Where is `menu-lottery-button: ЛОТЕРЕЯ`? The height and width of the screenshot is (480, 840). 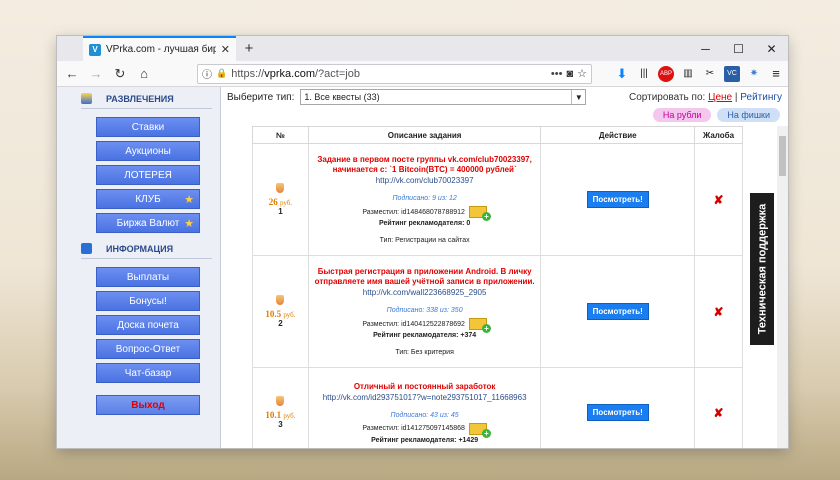
menu-lottery-button: ЛОТЕРЕЯ is located at coordinates (148, 175).